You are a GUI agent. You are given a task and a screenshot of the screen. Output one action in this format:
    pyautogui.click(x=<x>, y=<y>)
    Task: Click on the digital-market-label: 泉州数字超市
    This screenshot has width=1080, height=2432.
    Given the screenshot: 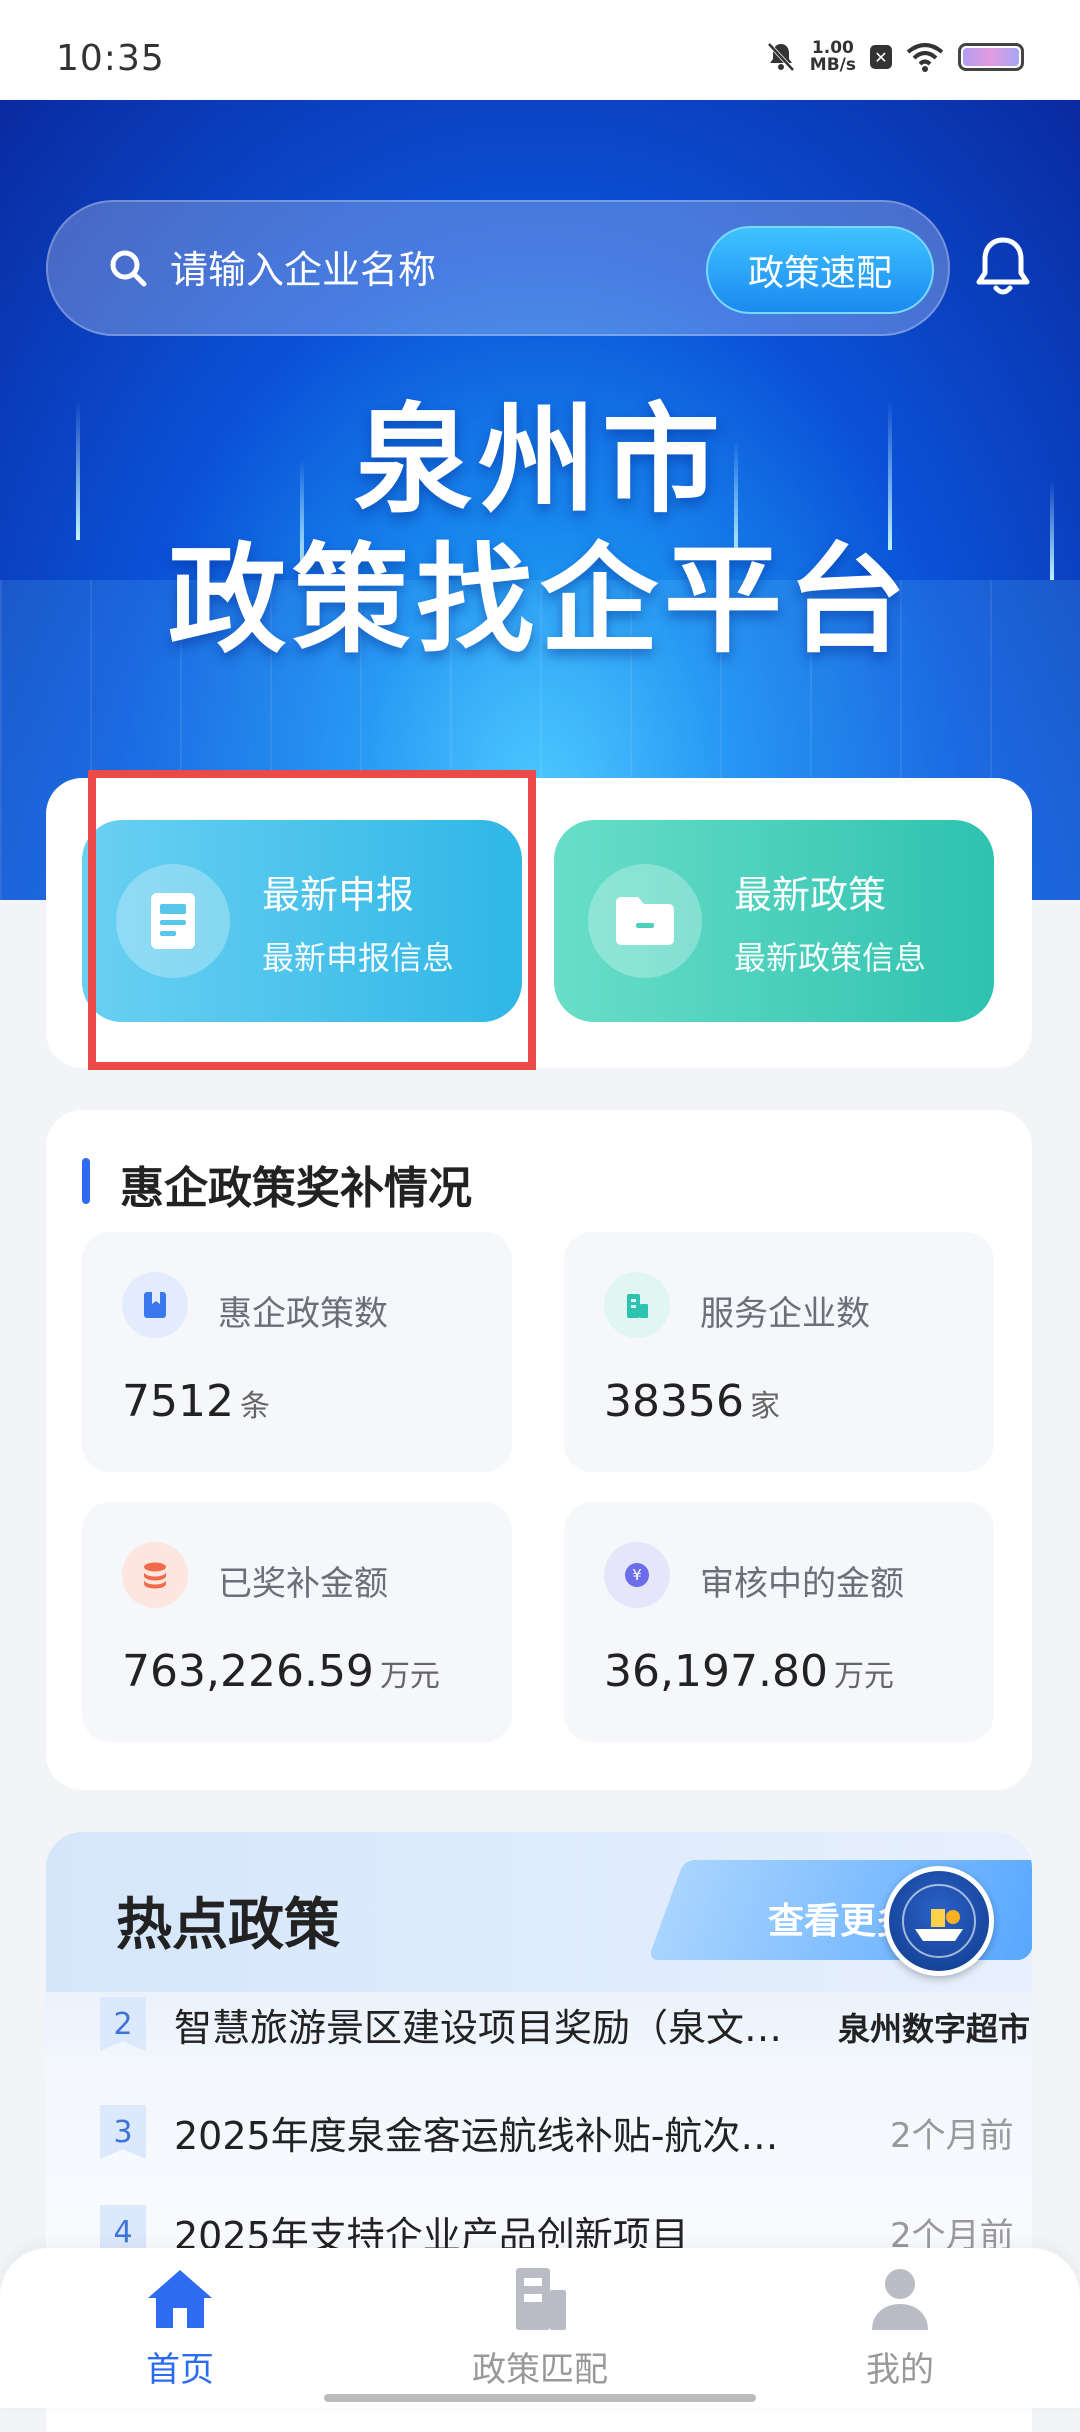 What is the action you would take?
    pyautogui.click(x=934, y=2027)
    